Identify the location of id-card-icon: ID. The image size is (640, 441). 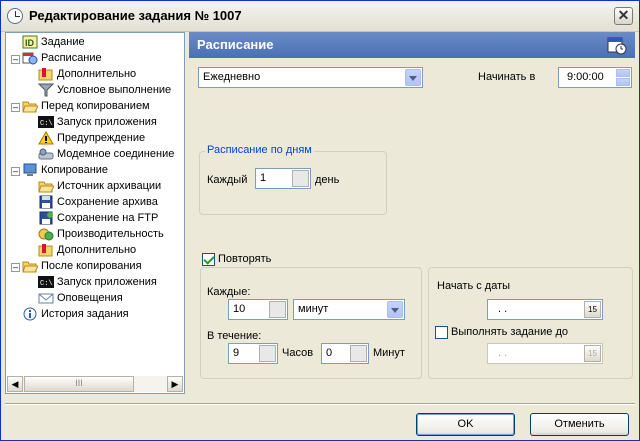
(30, 42).